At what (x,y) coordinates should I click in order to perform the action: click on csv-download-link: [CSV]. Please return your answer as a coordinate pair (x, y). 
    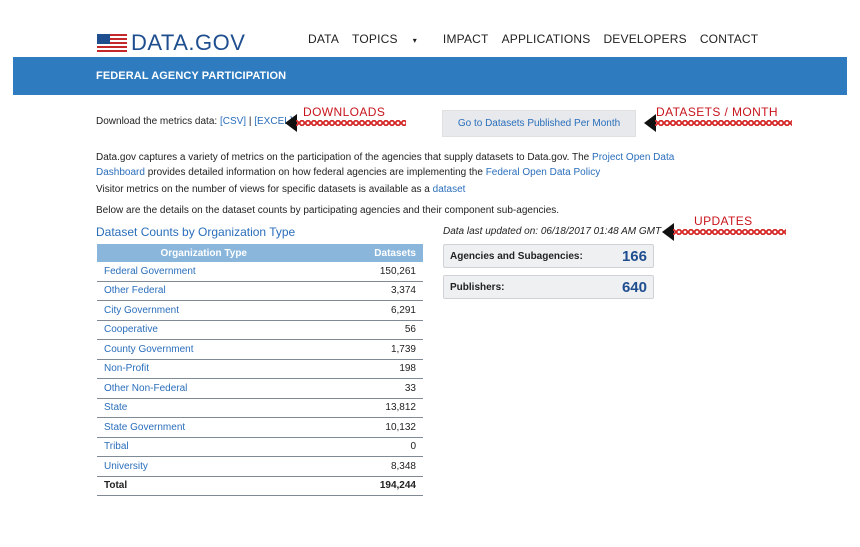
    Looking at the image, I should click on (233, 121).